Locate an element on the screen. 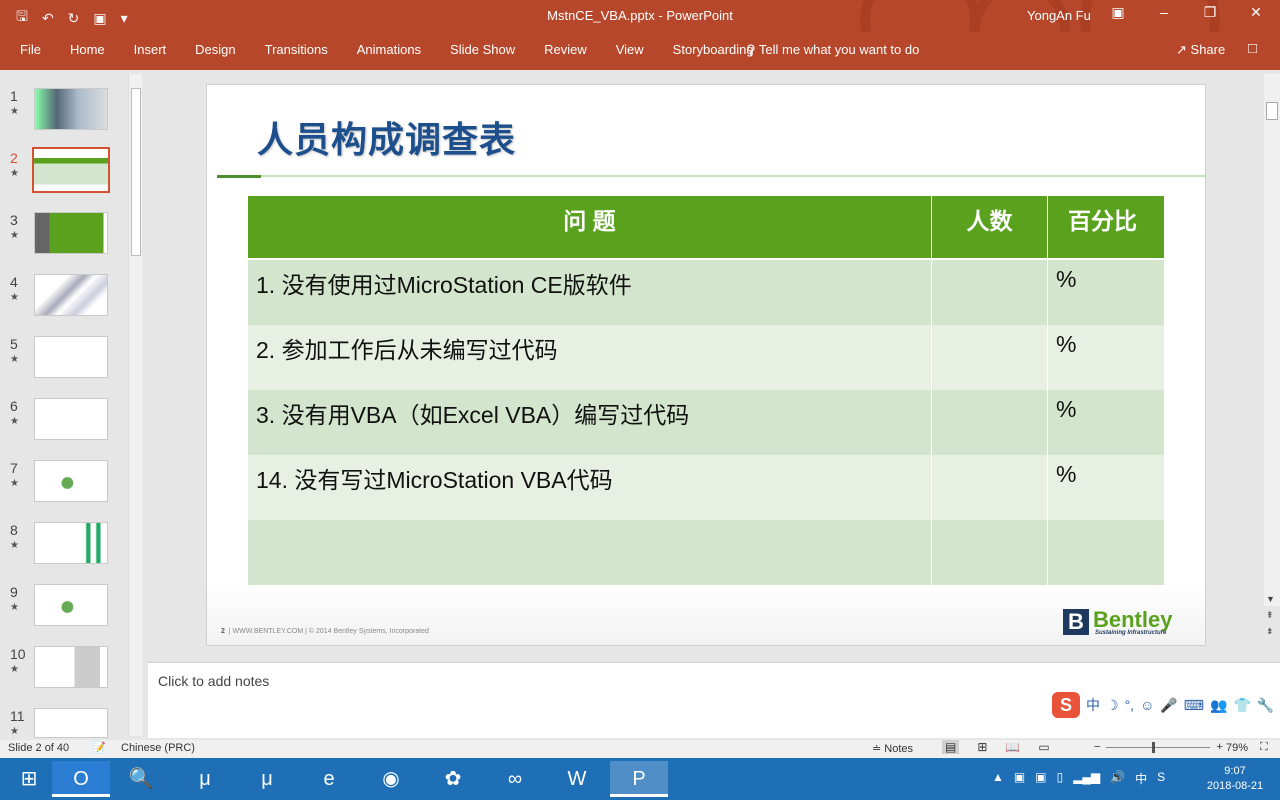 This screenshot has height=800, width=1280. tab-review: Review is located at coordinates (565, 49).